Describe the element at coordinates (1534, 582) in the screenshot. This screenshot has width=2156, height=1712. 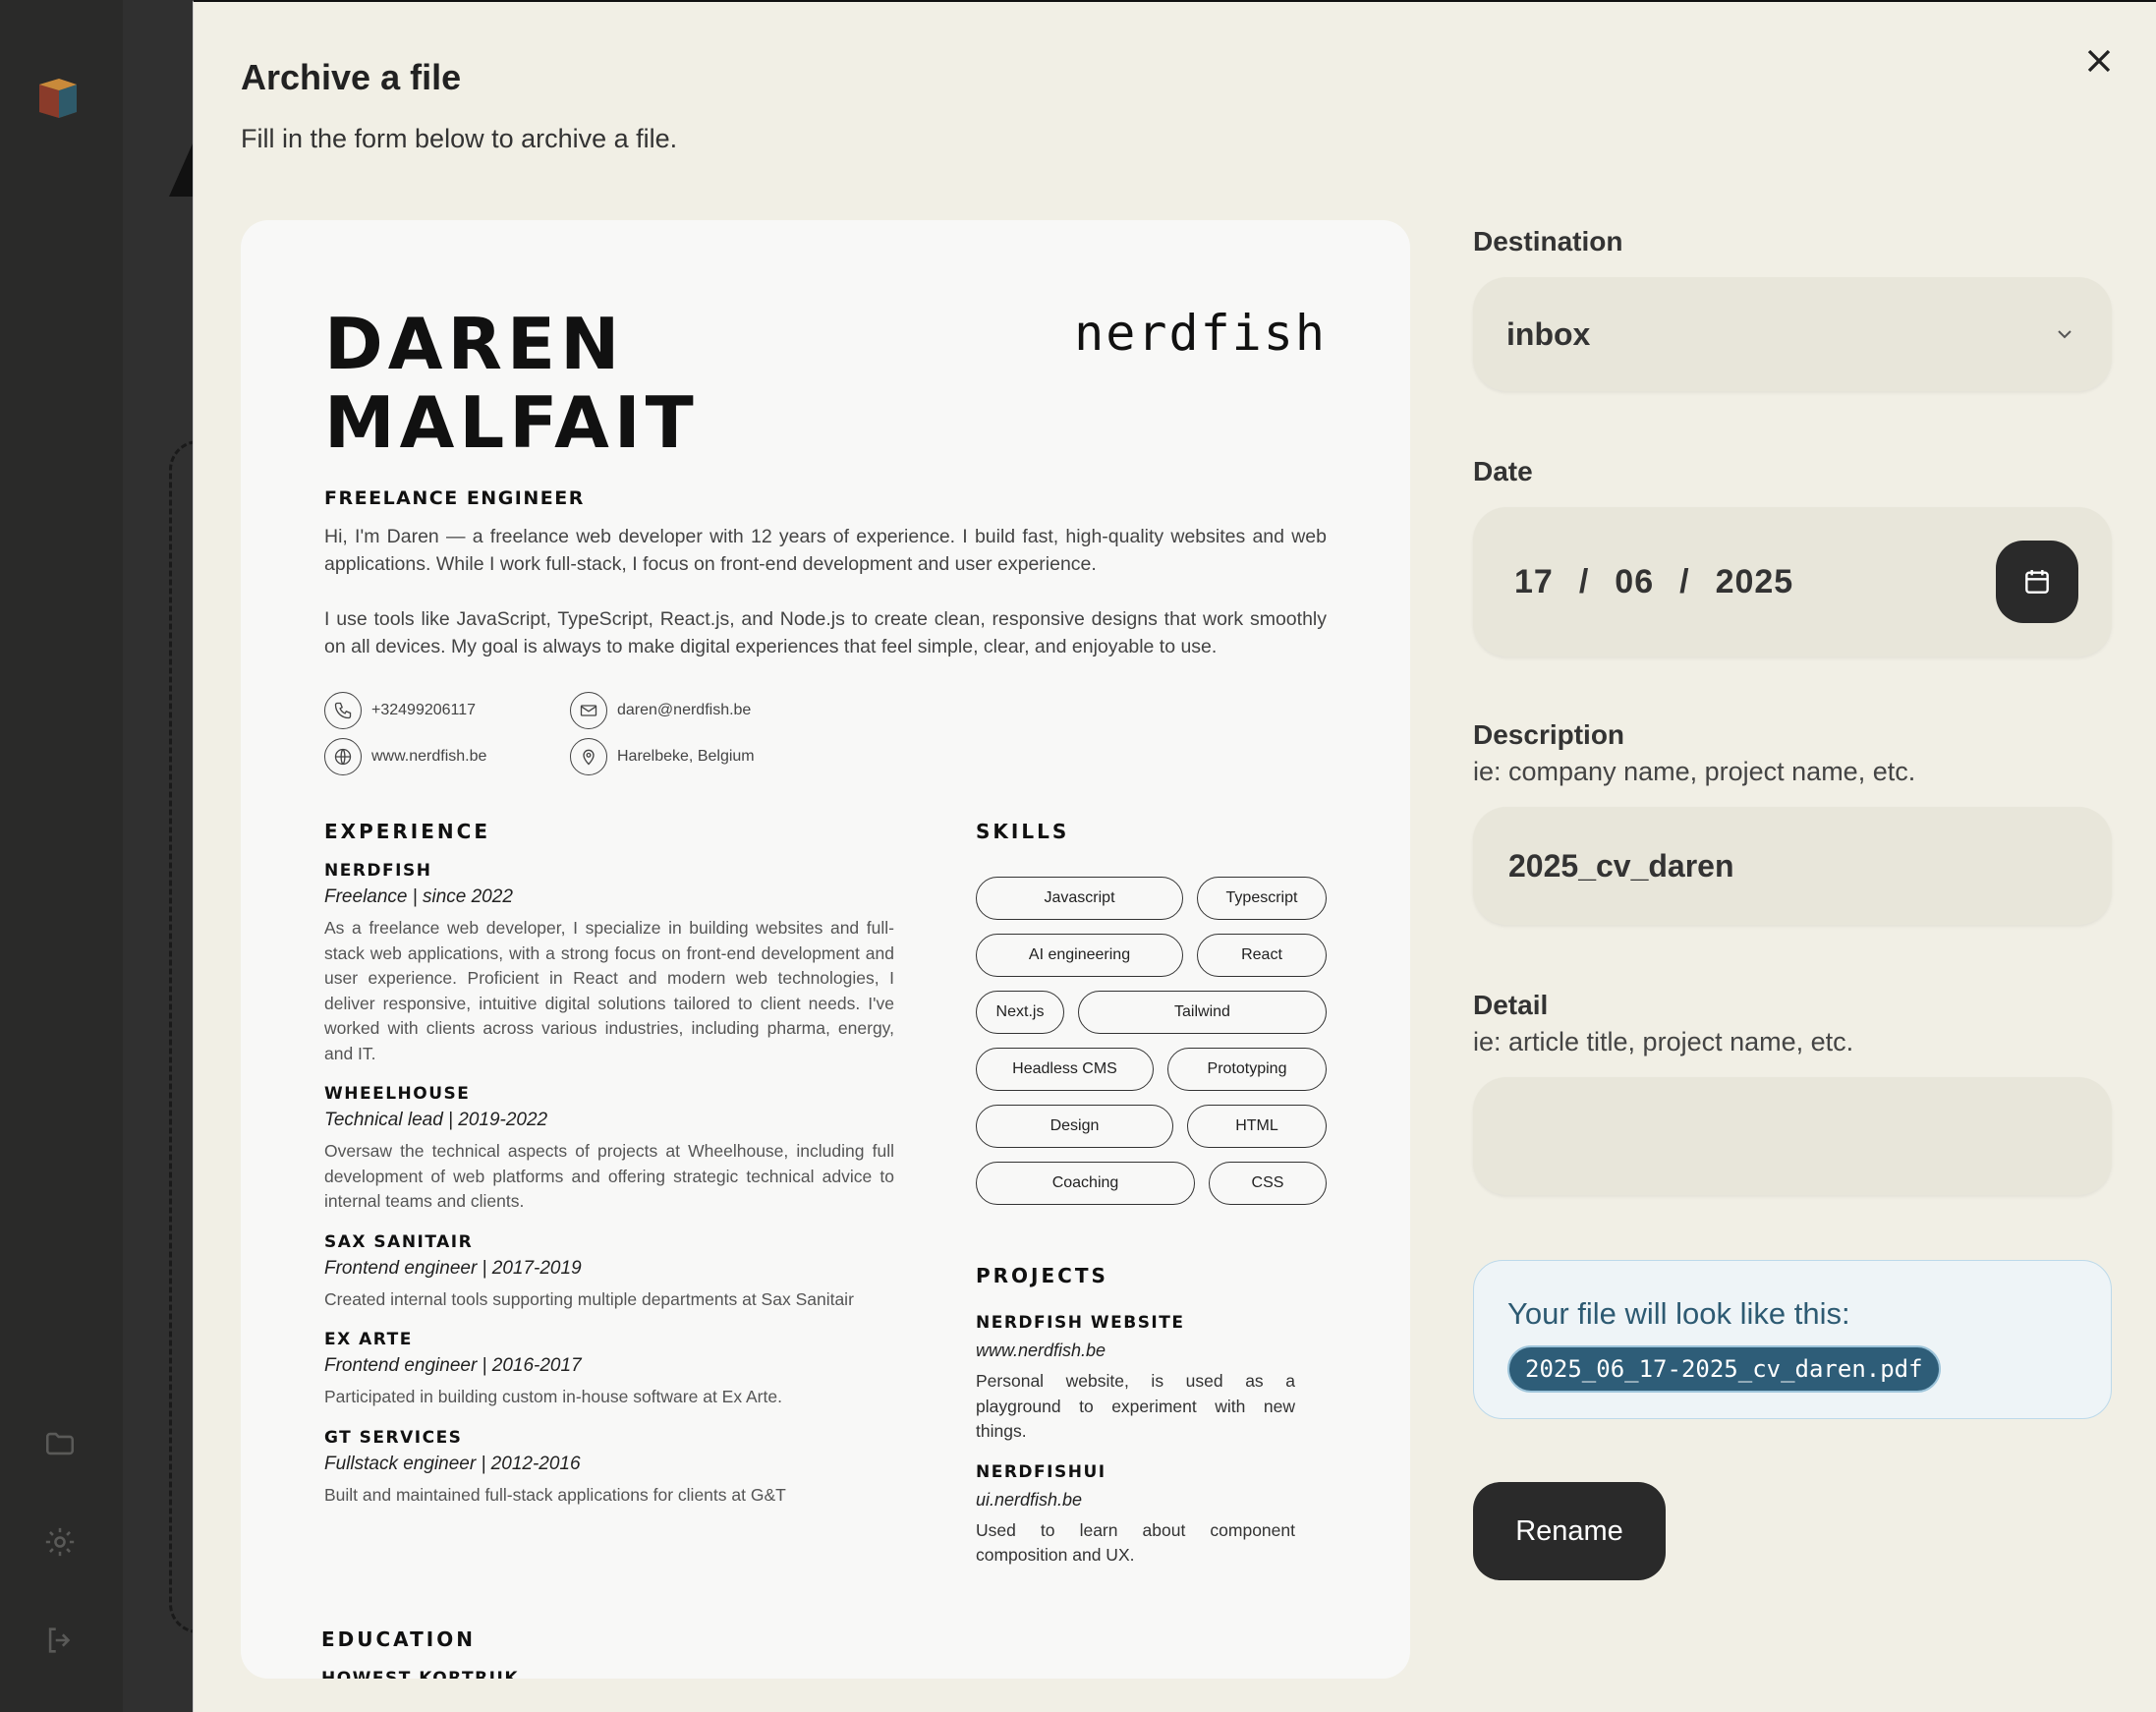
I see `date-day: 17` at that location.